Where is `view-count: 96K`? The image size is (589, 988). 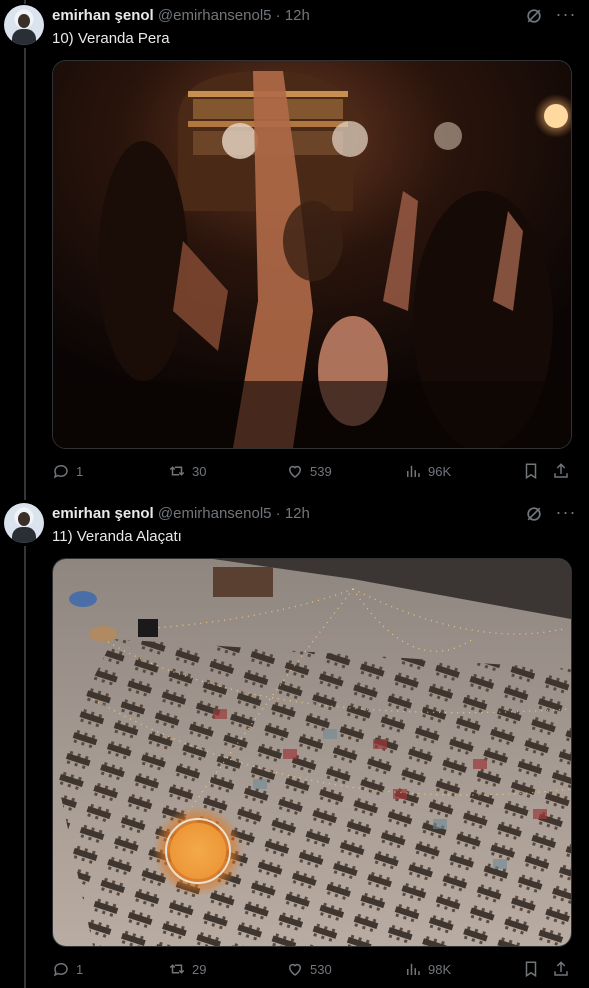
view-count: 96K is located at coordinates (440, 471).